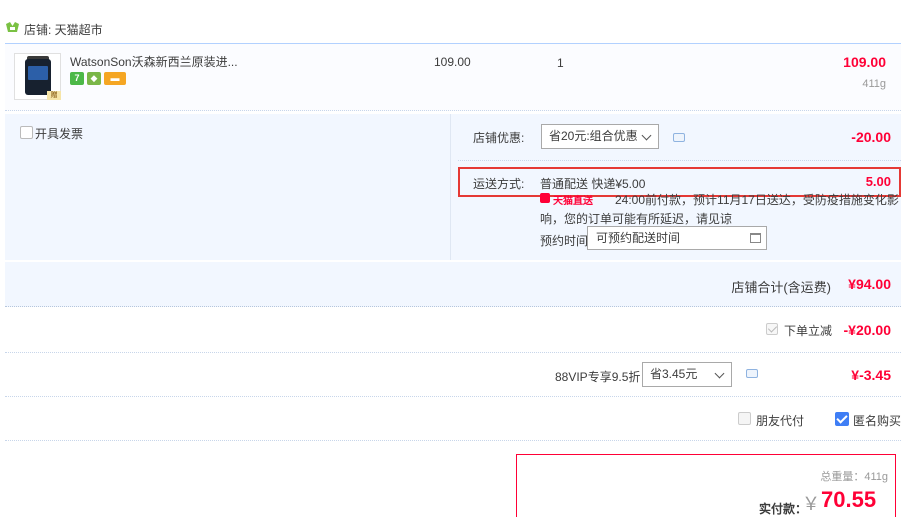 Image resolution: width=906 pixels, height=517 pixels. I want to click on shop-total-amount: ¥94.00, so click(869, 284).